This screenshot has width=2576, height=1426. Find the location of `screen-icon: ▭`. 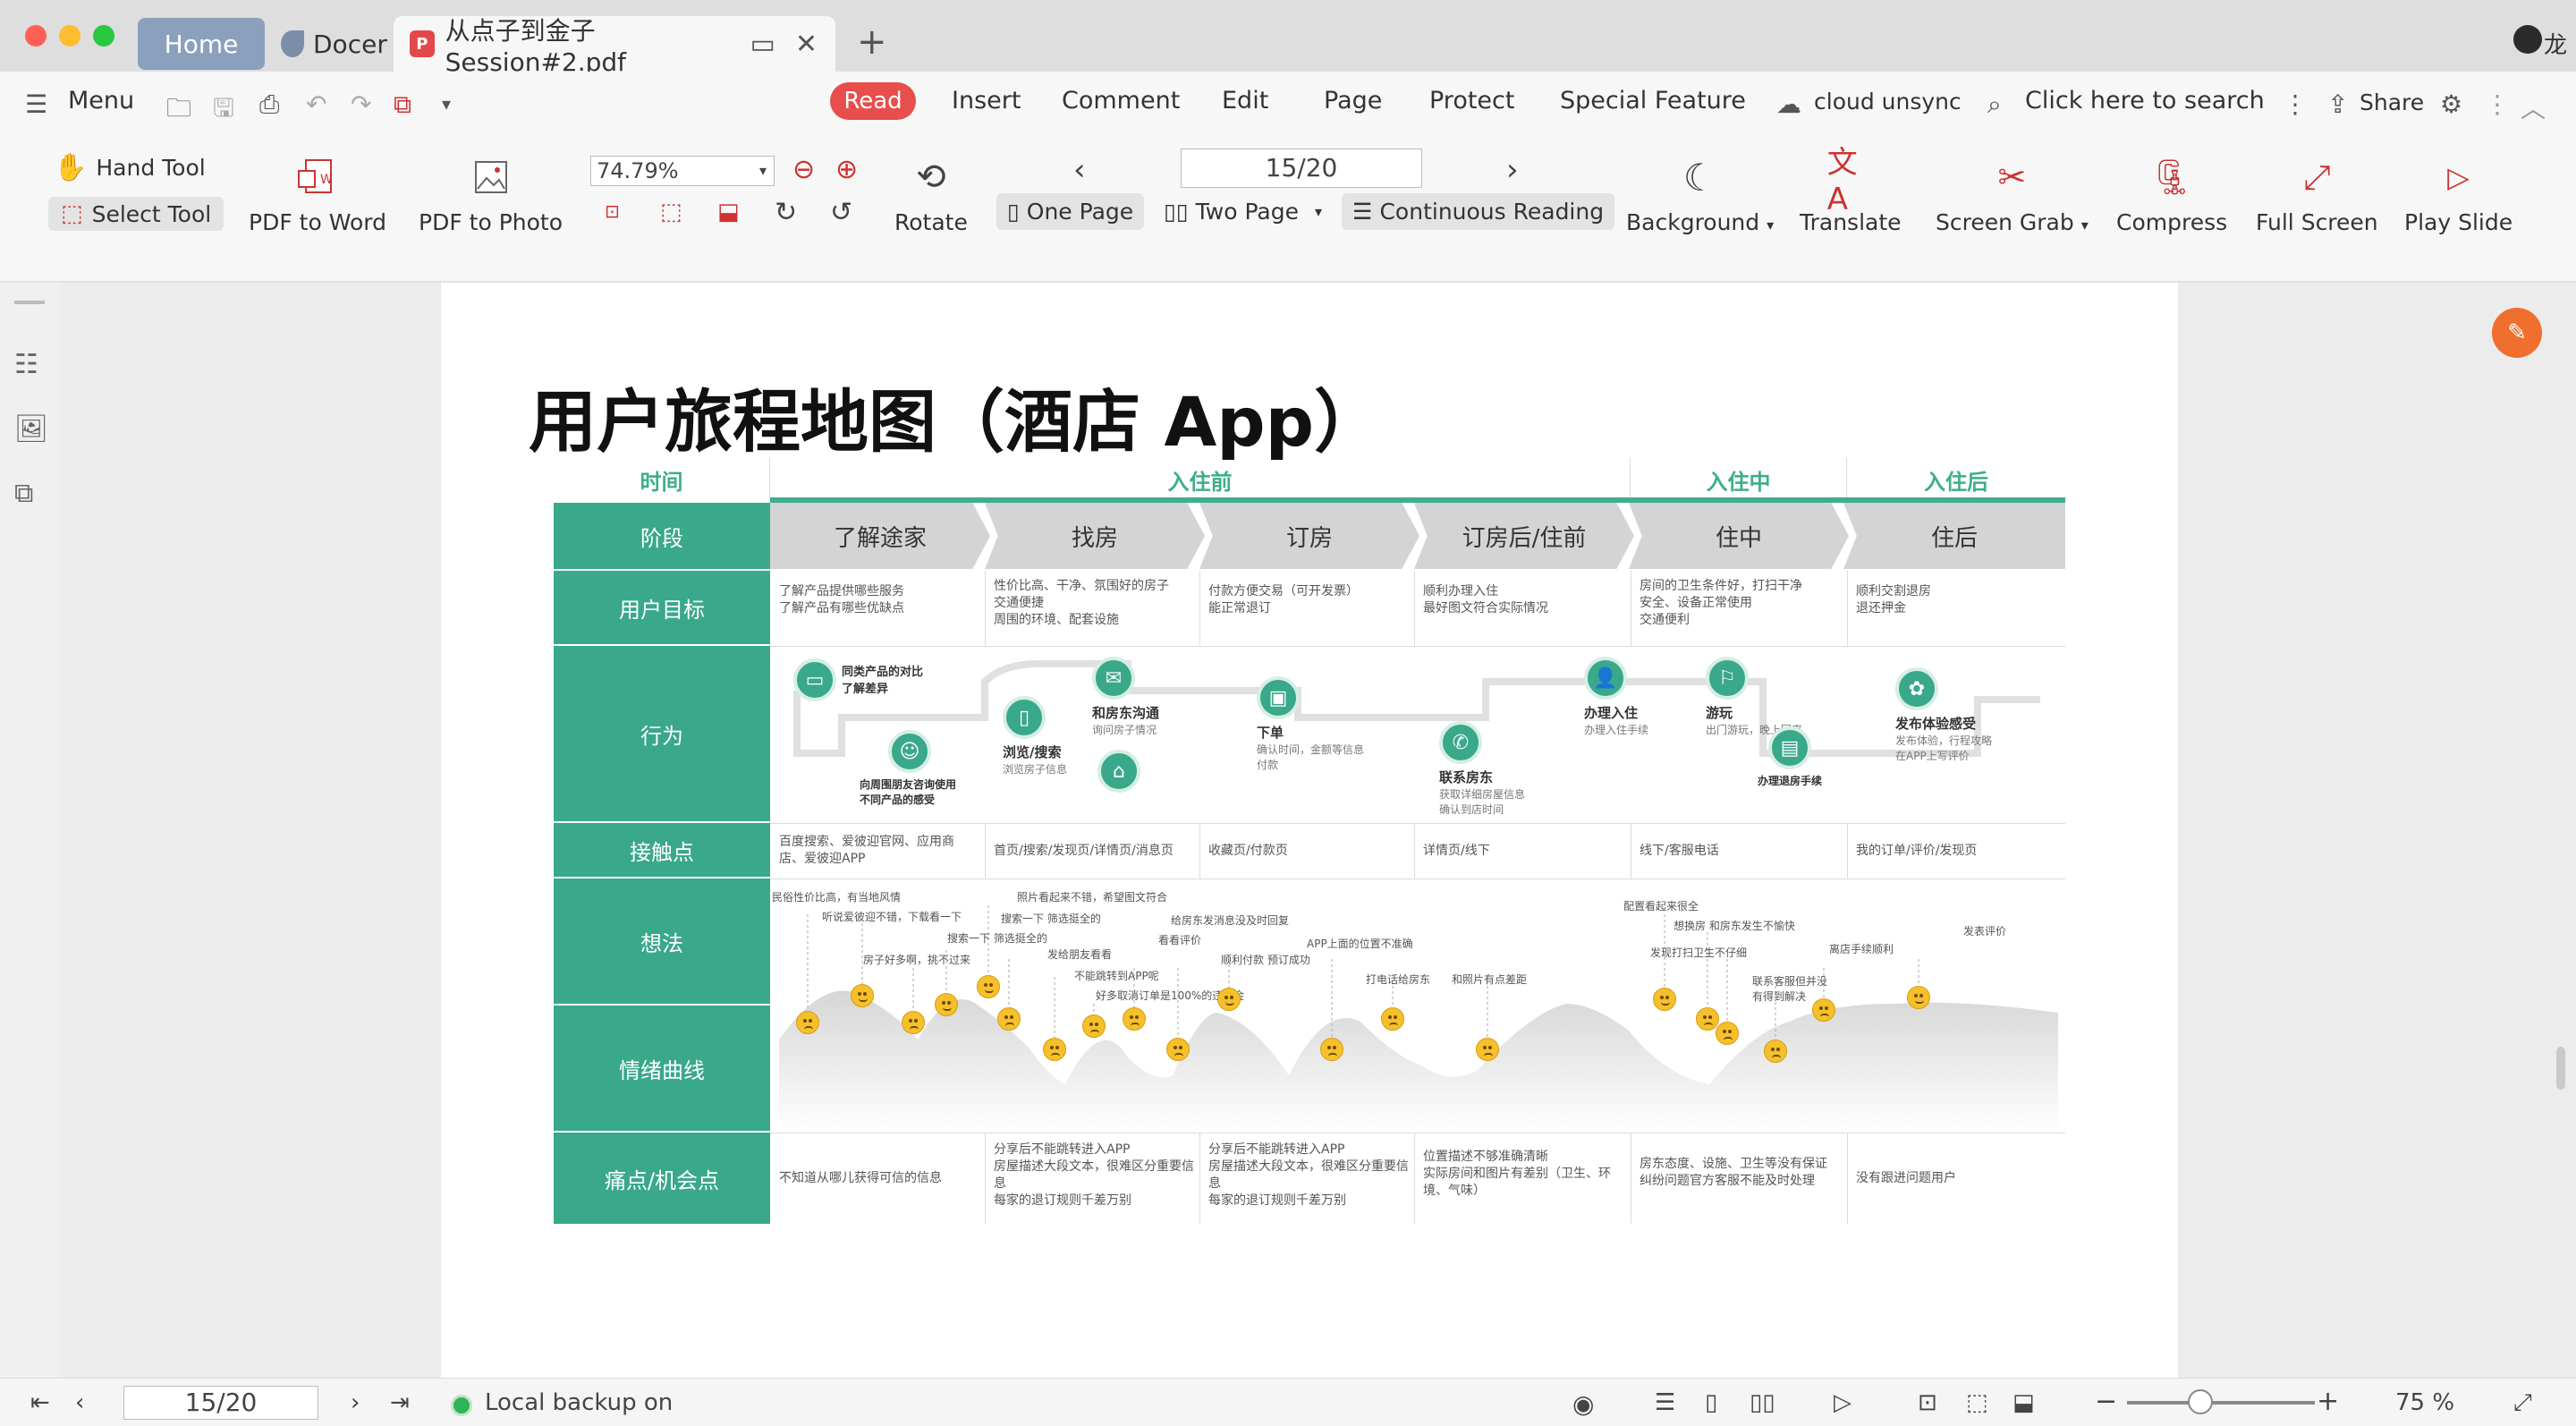

screen-icon: ▭ is located at coordinates (762, 45).